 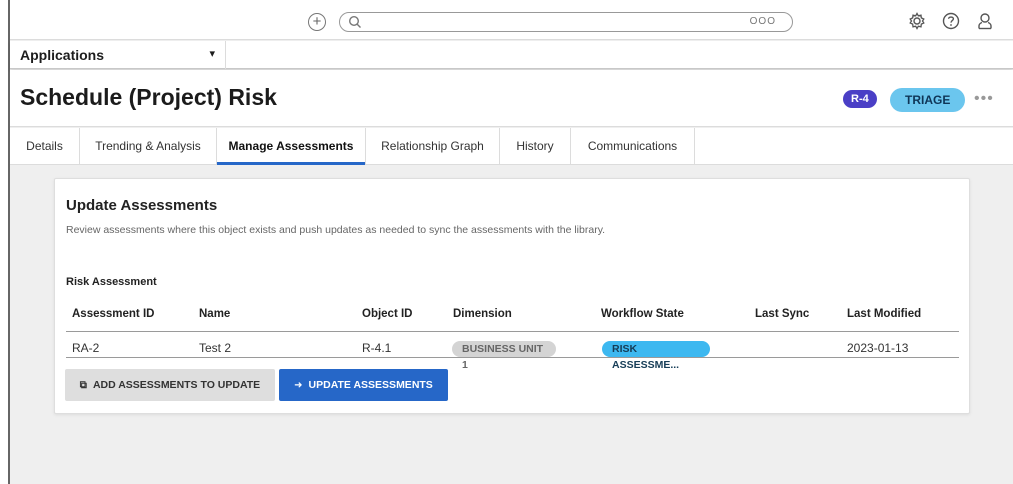 What do you see at coordinates (113, 314) in the screenshot?
I see `column-header-assessment-id: Assessment ID` at bounding box center [113, 314].